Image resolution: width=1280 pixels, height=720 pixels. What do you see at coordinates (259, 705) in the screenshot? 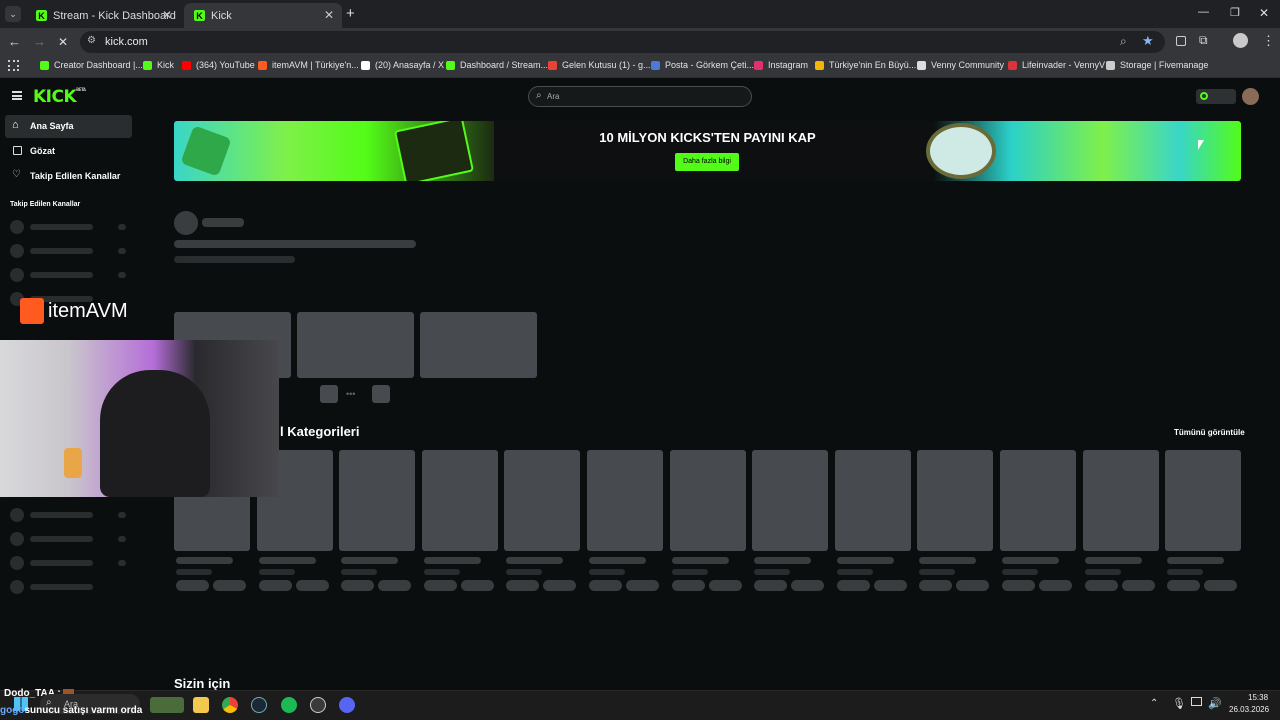
I see `steam-icon` at bounding box center [259, 705].